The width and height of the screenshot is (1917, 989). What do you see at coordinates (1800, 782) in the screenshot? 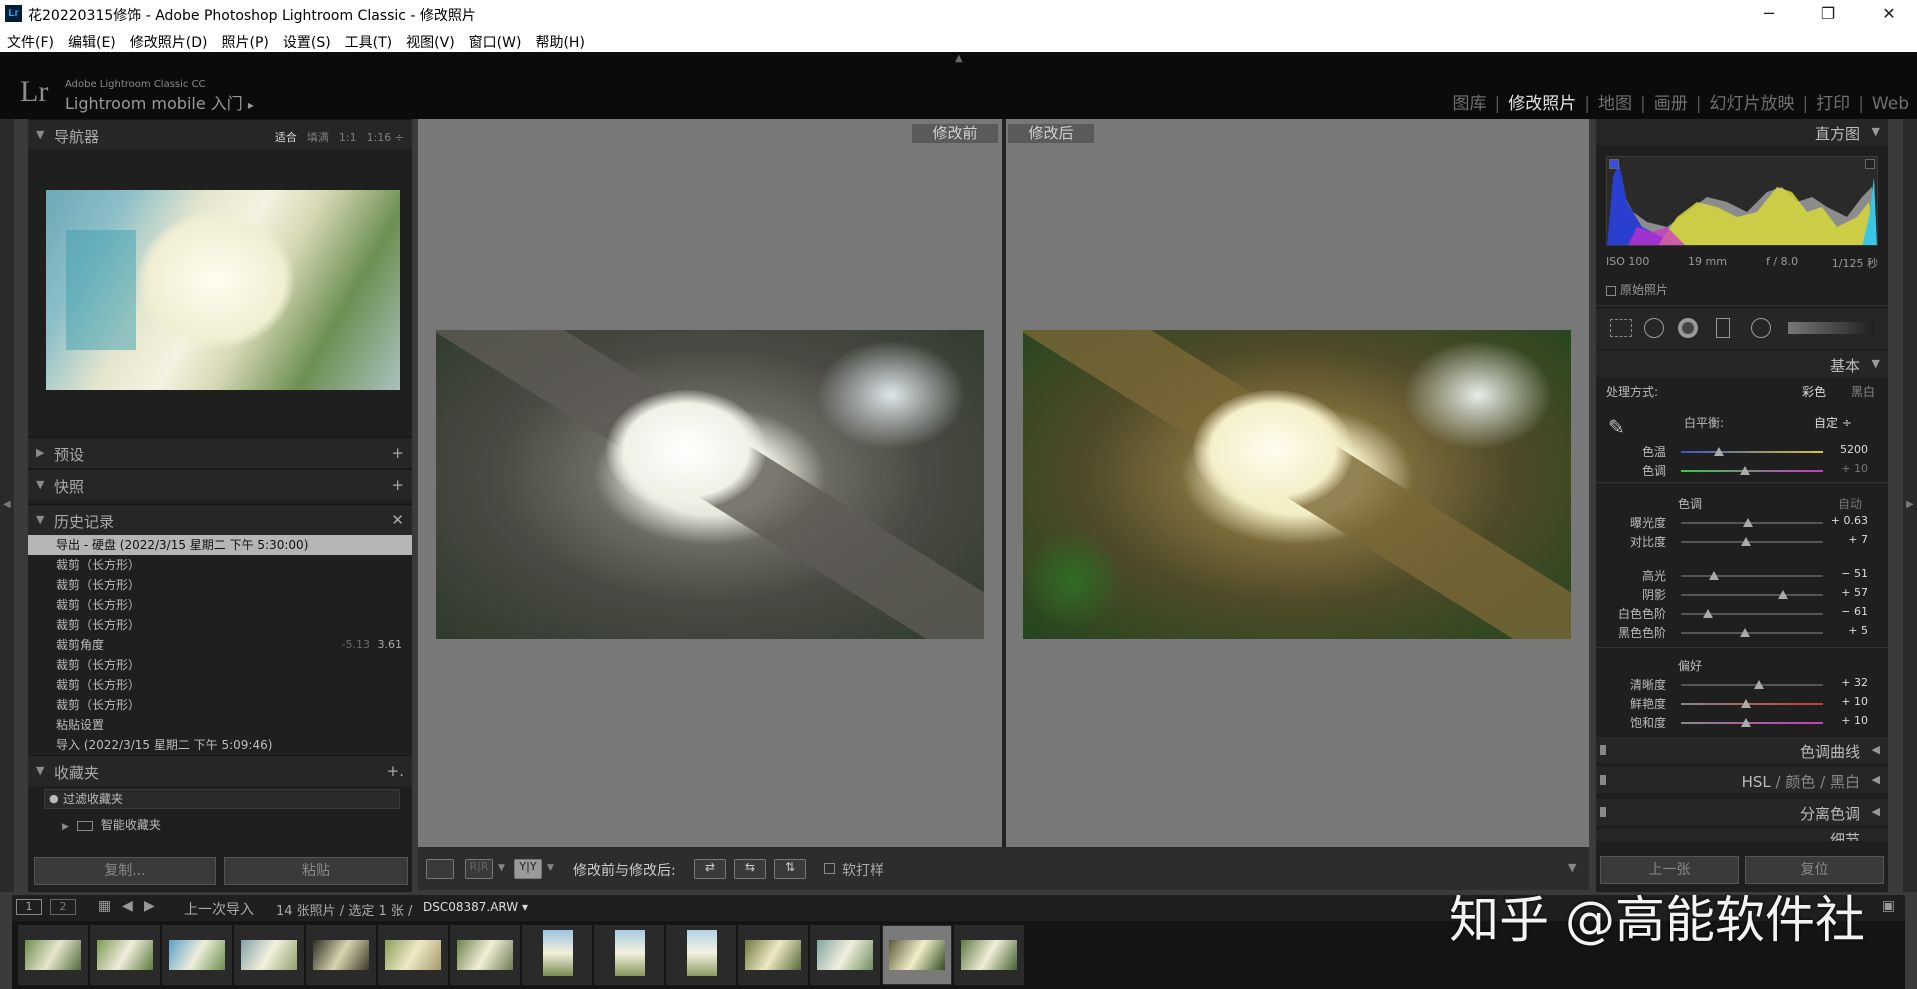
I see `color-tab: 颜色` at bounding box center [1800, 782].